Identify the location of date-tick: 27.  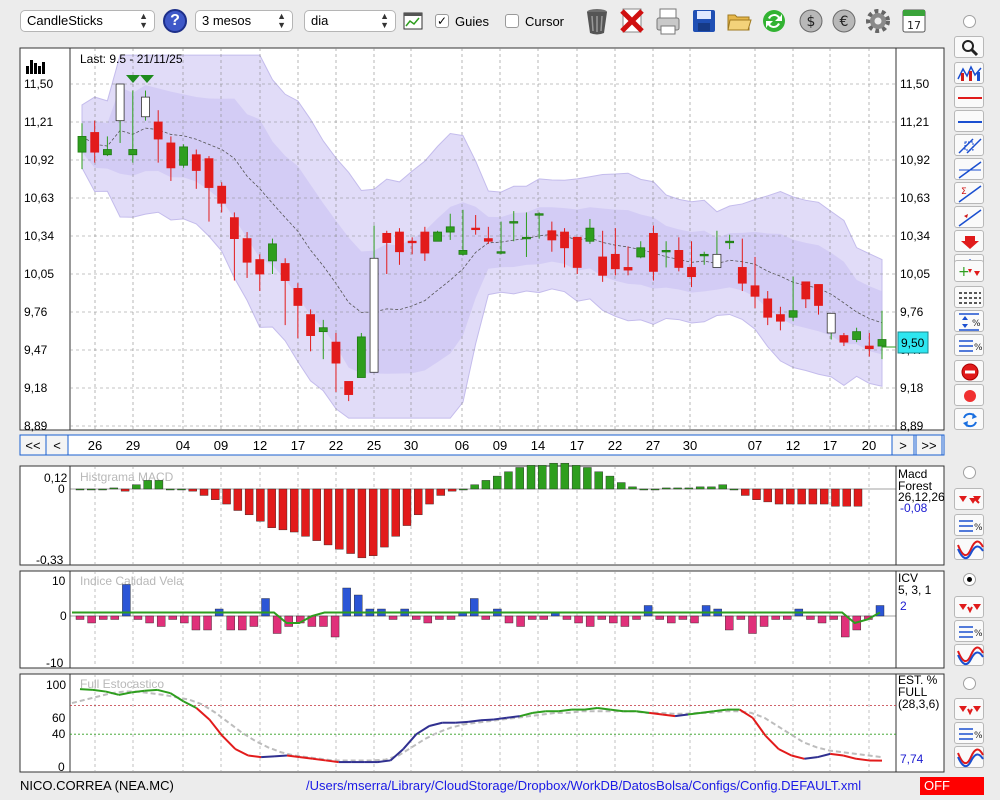
(653, 445).